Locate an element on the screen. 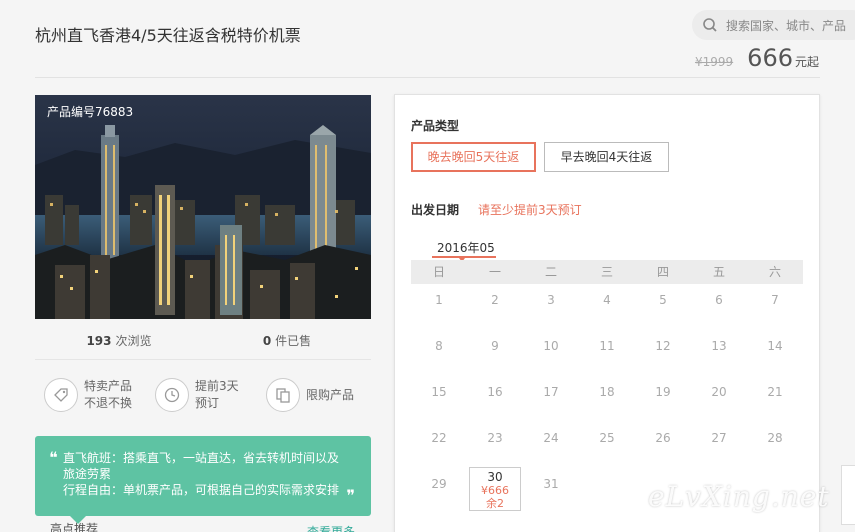 The width and height of the screenshot is (855, 532). calendar-day: 22 is located at coordinates (439, 438).